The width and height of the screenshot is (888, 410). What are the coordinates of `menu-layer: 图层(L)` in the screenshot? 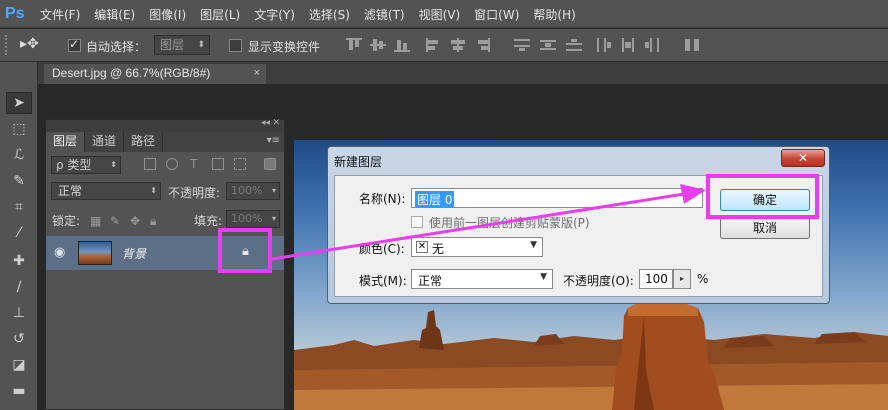 It's located at (220, 14).